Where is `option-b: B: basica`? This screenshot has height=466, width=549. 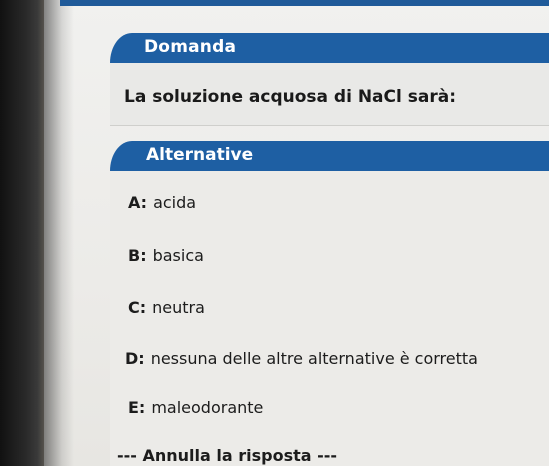 option-b: B: basica is located at coordinates (166, 255).